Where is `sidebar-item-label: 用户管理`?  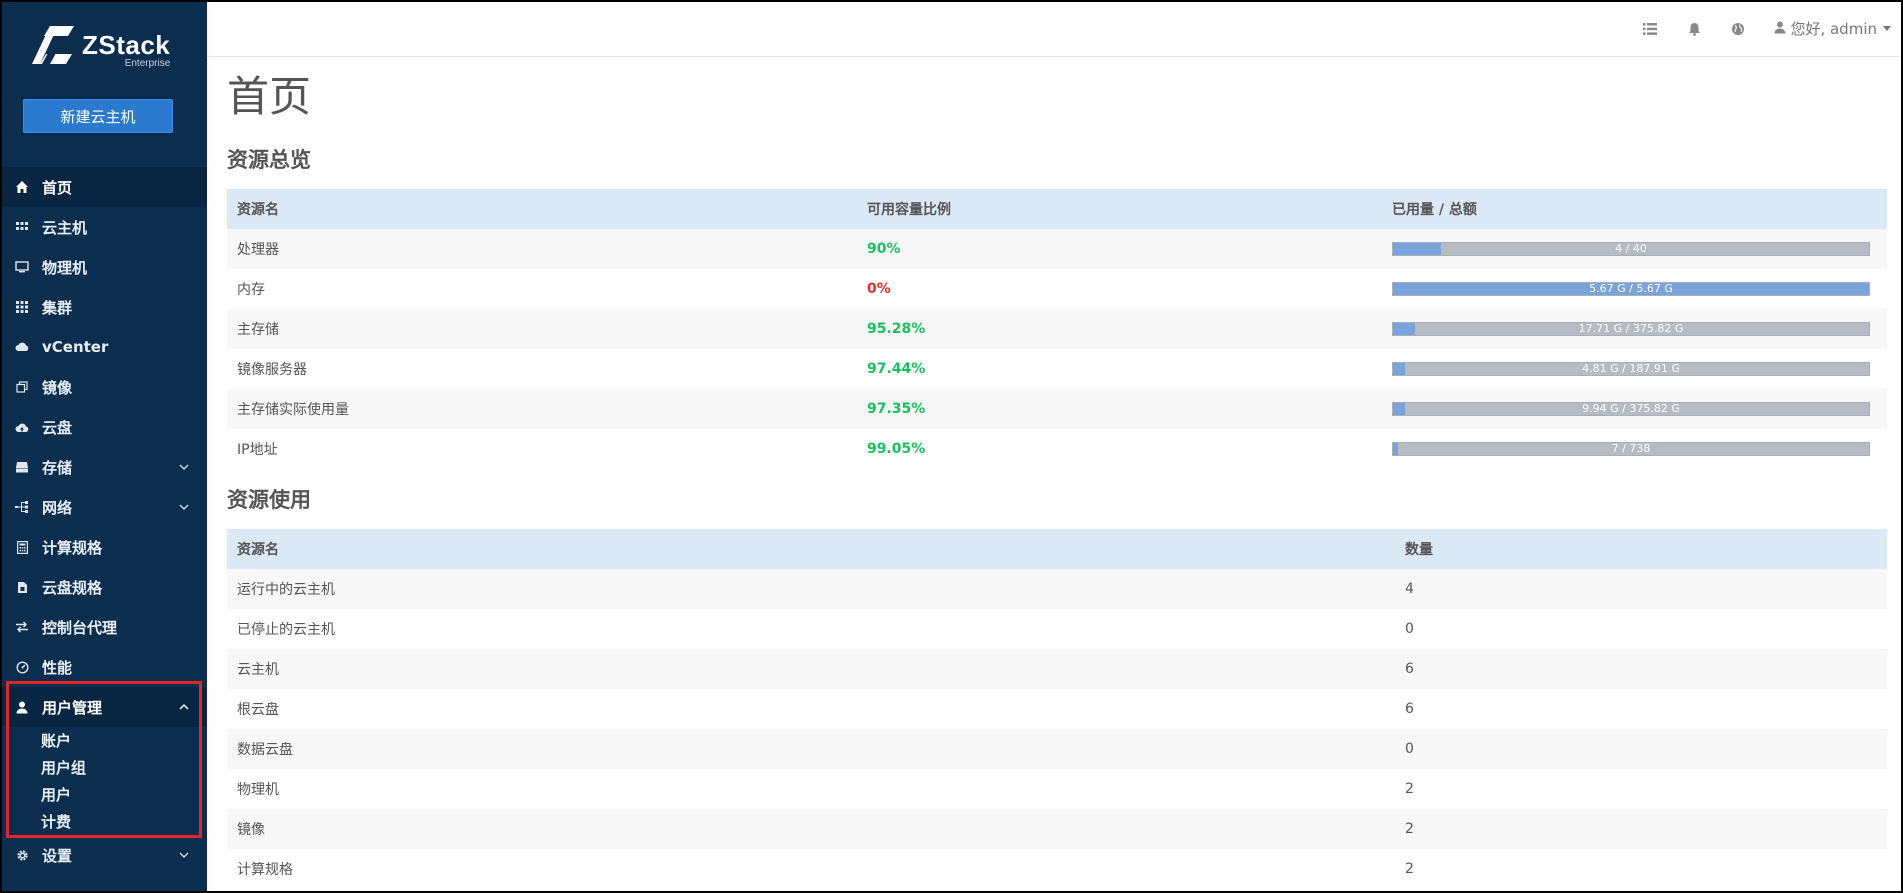
sidebar-item-label: 用户管理 is located at coordinates (72, 707).